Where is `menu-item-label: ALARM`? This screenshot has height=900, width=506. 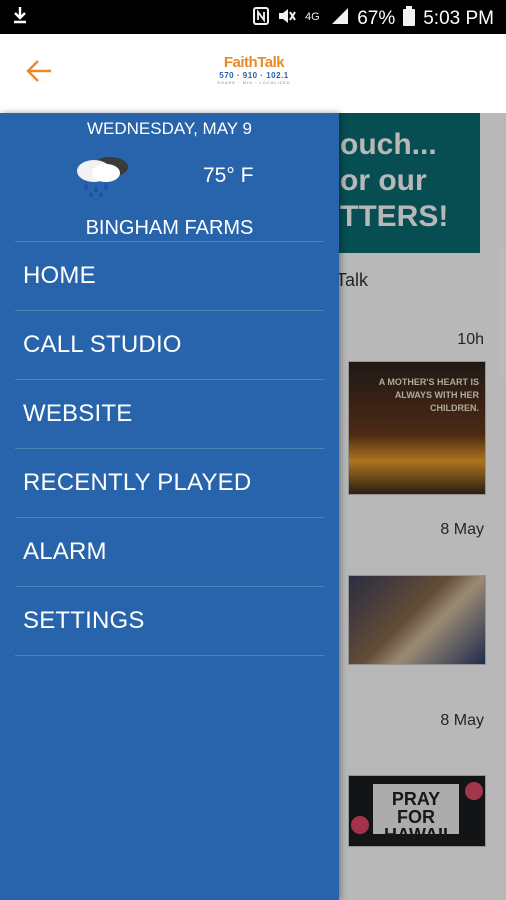
menu-item-label: ALARM is located at coordinates (65, 551).